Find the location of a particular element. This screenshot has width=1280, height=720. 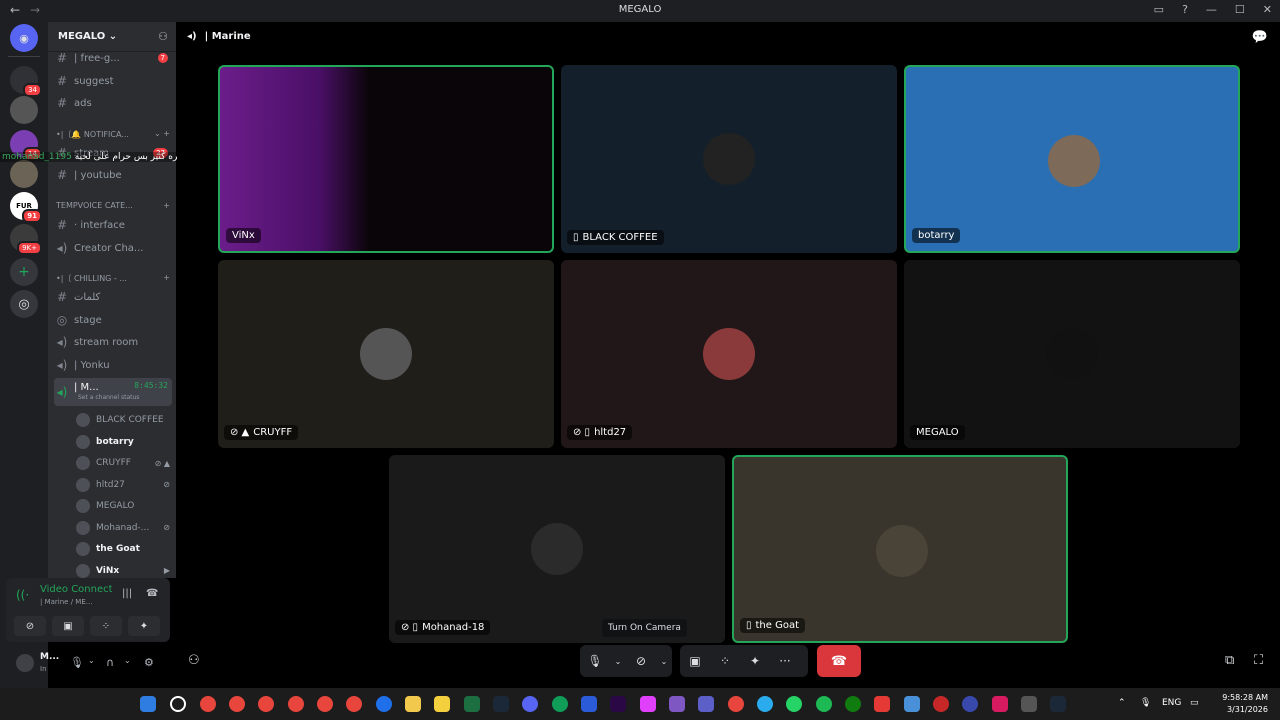

video-tile: MEGALO is located at coordinates (1072, 354).